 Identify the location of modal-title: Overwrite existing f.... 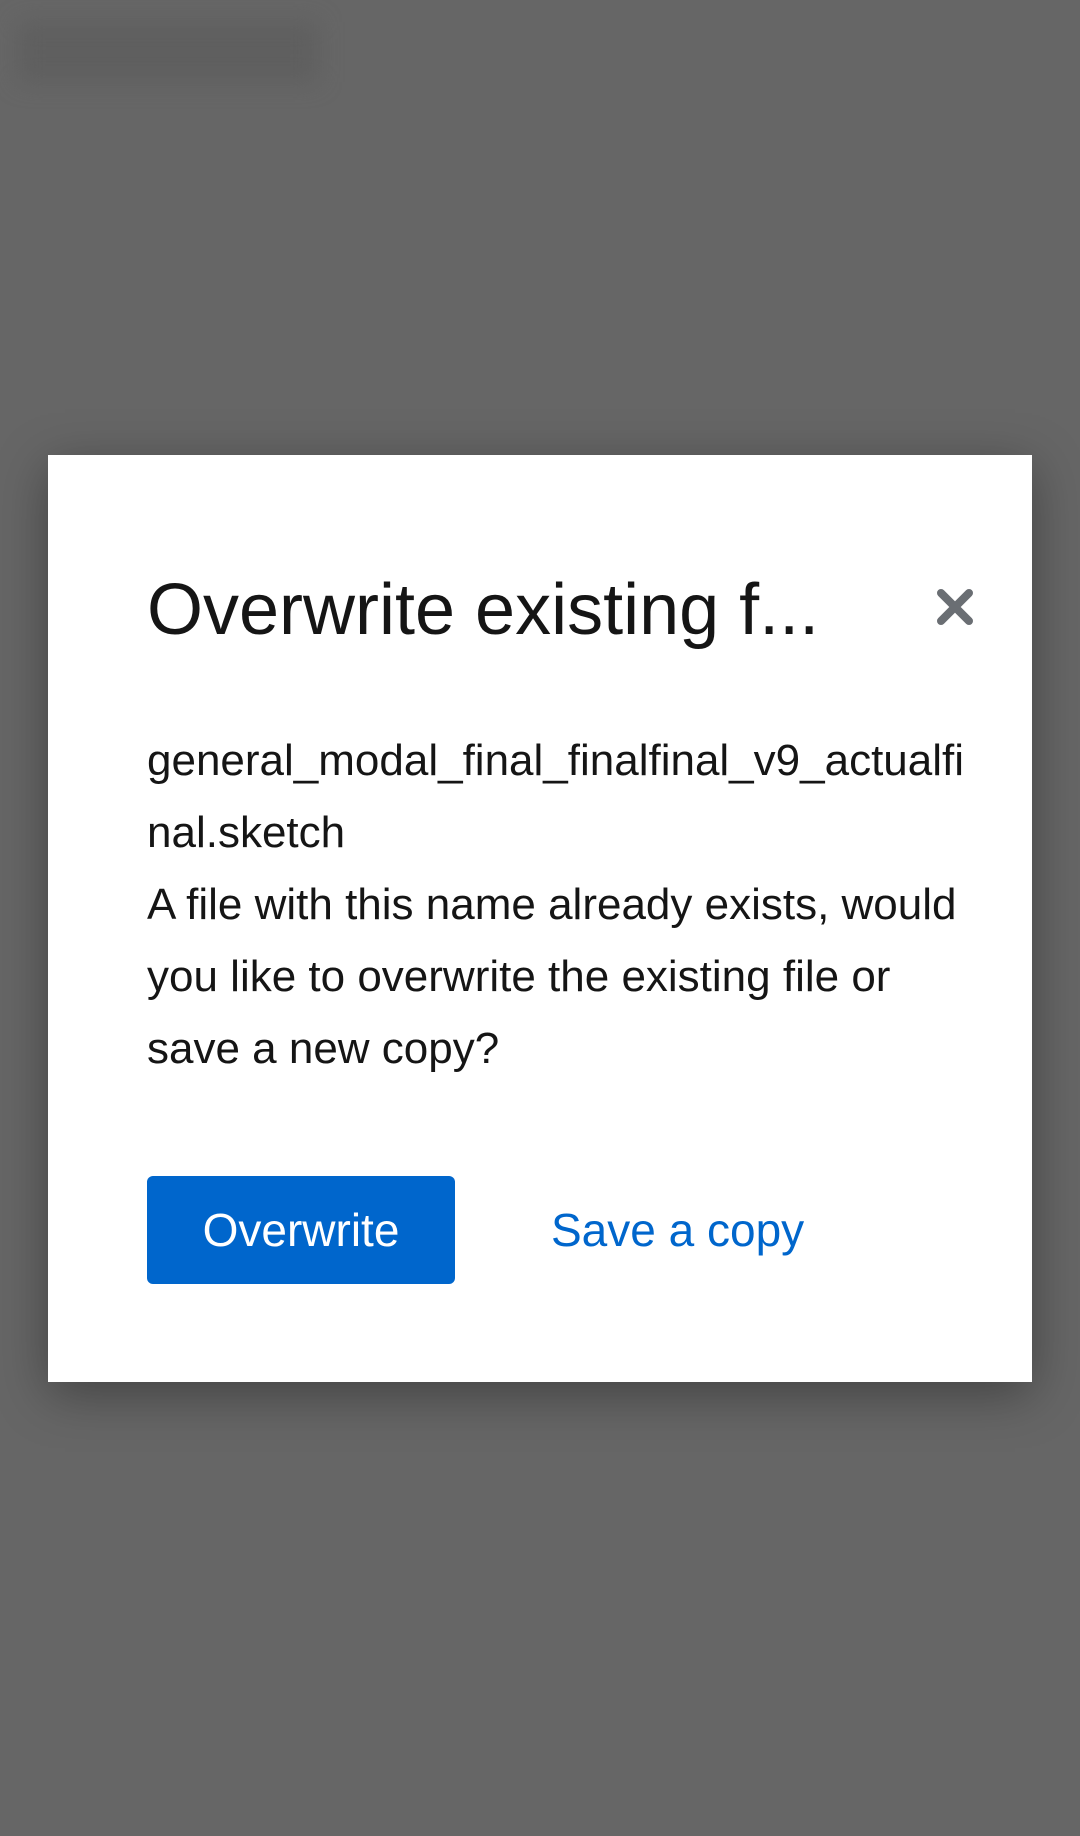
(483, 610).